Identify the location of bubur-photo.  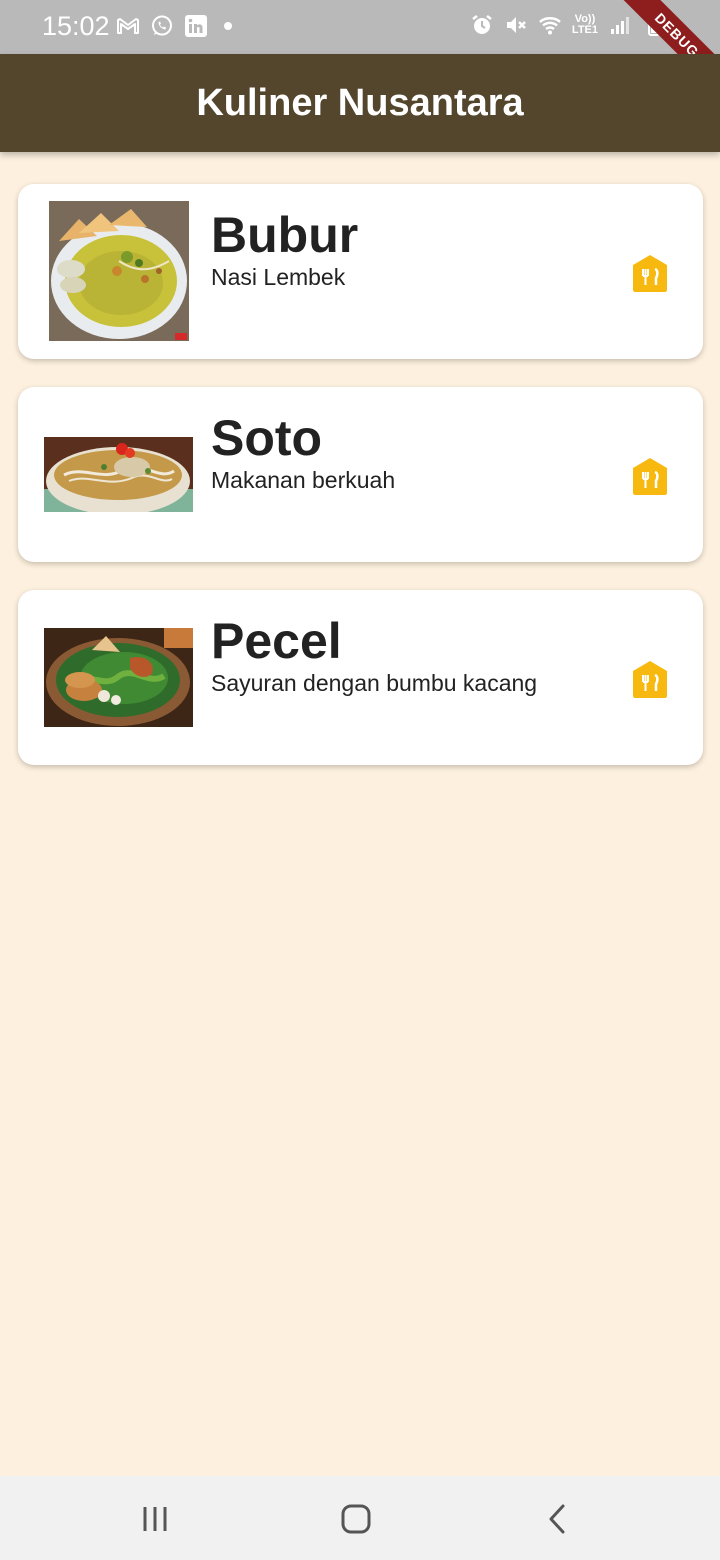
(119, 271).